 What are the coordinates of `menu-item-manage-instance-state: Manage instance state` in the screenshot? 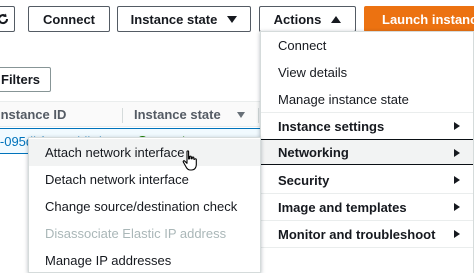 It's located at (367, 99).